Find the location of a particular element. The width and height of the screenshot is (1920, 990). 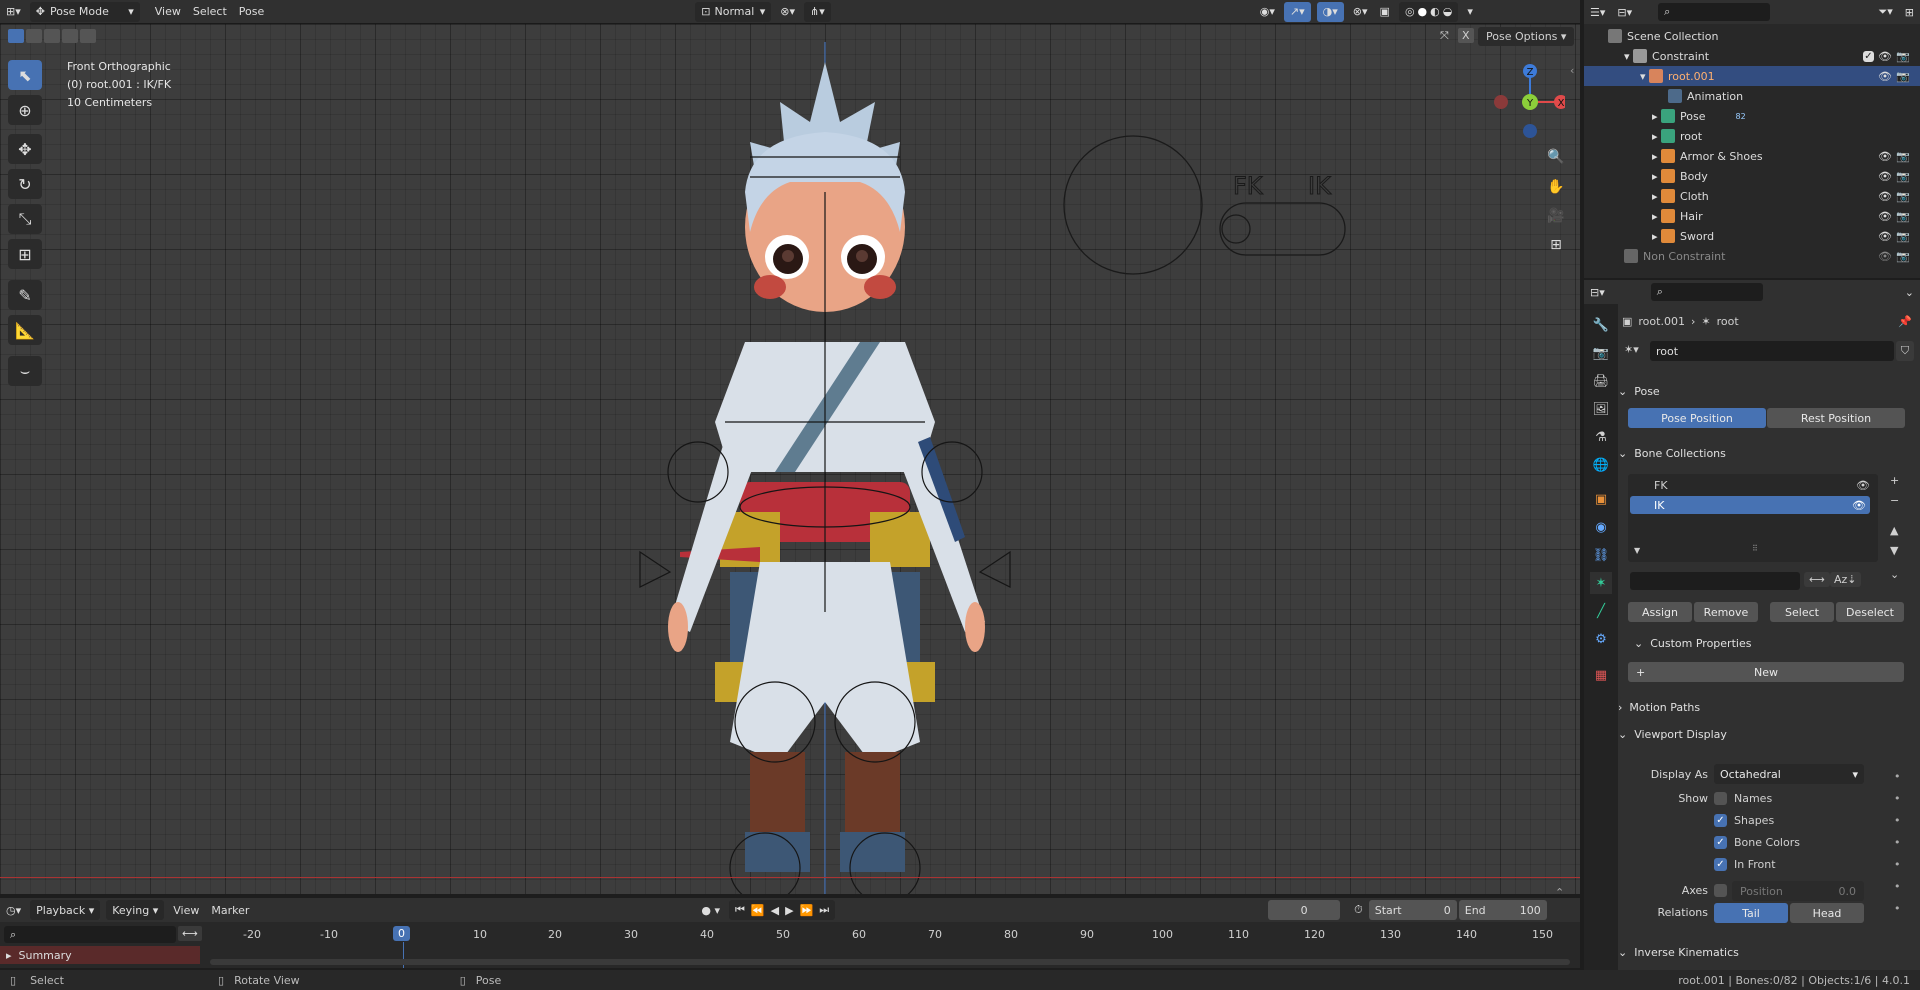

shading-dropdown-icon: ▾ is located at coordinates (1470, 12).